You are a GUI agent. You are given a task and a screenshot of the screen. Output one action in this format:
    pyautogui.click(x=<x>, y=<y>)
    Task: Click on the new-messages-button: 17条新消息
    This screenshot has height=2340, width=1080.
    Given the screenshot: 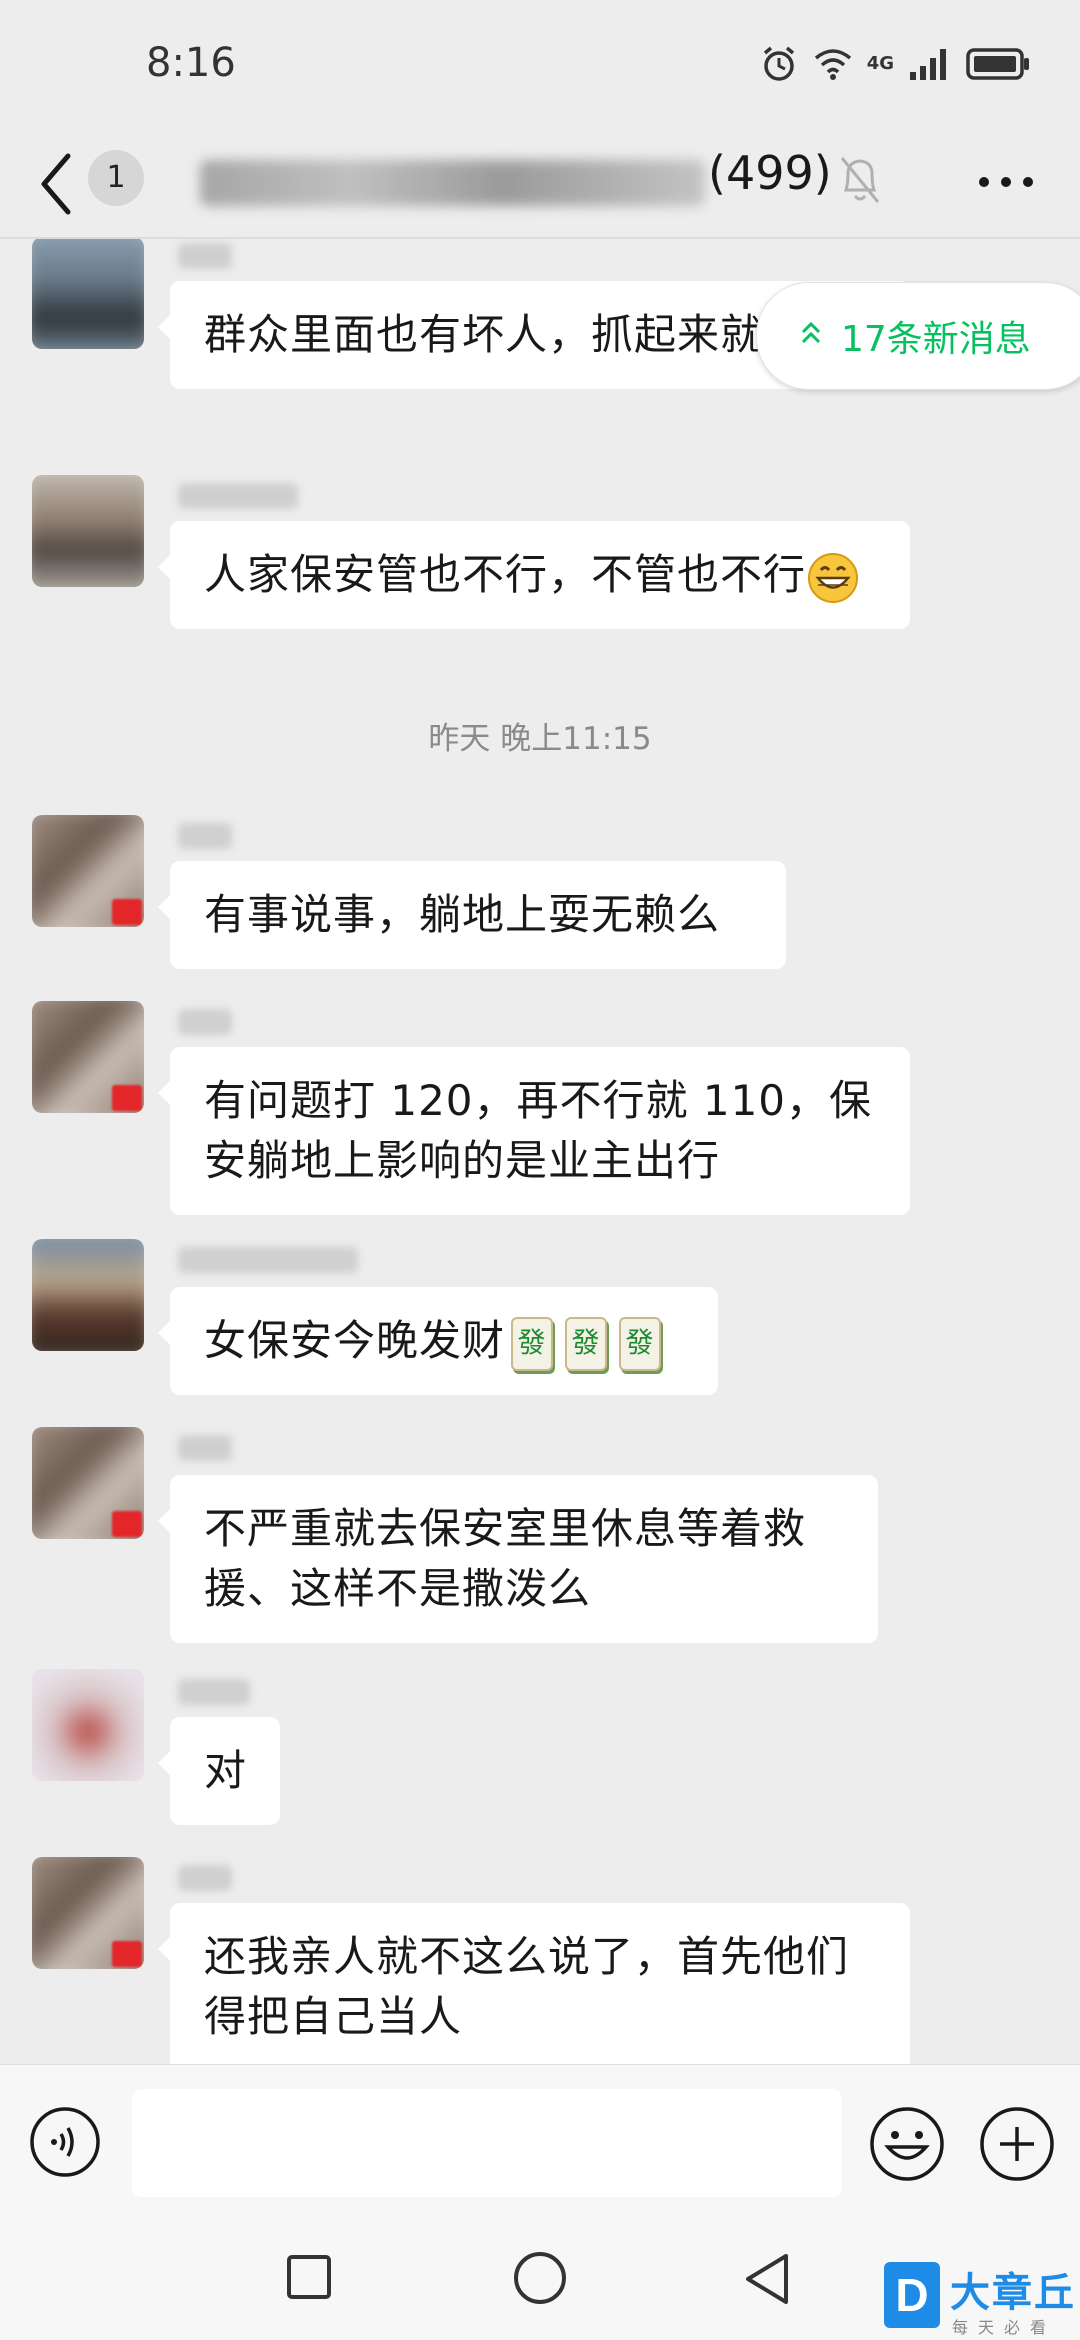 What is the action you would take?
    pyautogui.click(x=918, y=336)
    